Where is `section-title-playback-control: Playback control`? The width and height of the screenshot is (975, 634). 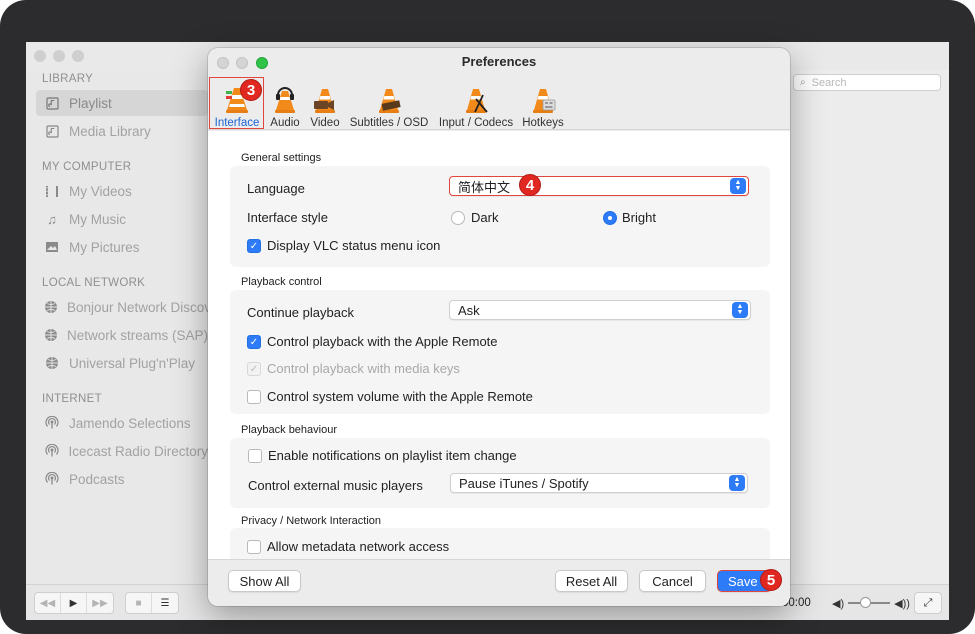
section-title-playback-control: Playback control is located at coordinates (281, 282).